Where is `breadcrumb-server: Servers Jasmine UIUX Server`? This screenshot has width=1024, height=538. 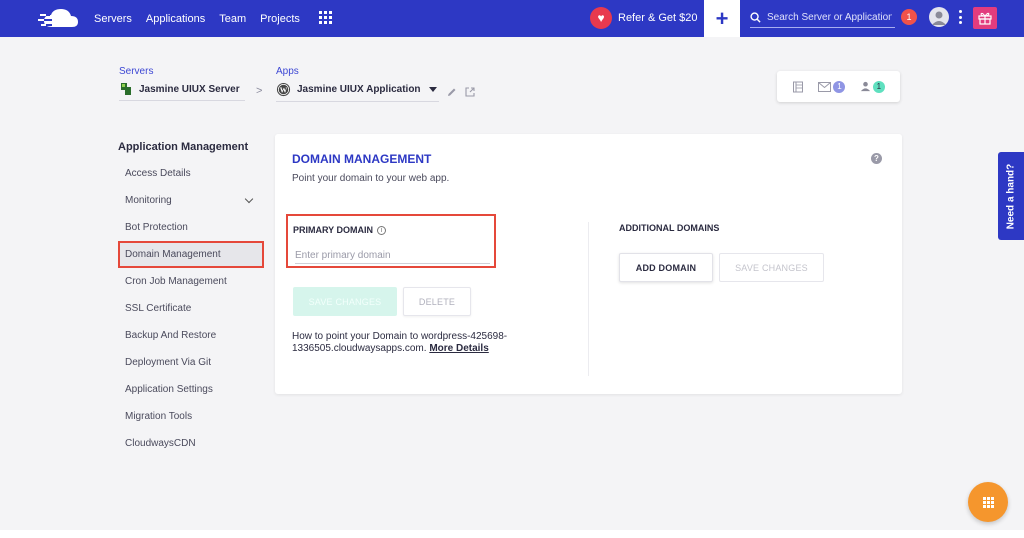 breadcrumb-server: Servers Jasmine UIUX Server is located at coordinates (182, 83).